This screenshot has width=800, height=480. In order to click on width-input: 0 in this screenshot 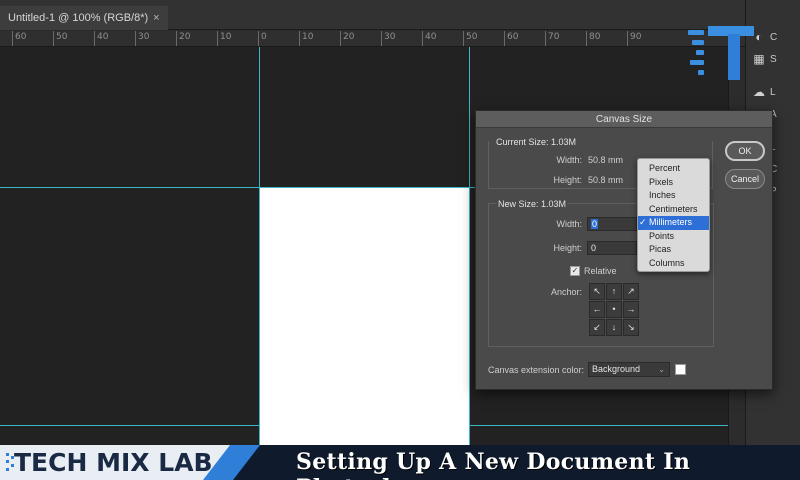, I will do `click(612, 224)`.